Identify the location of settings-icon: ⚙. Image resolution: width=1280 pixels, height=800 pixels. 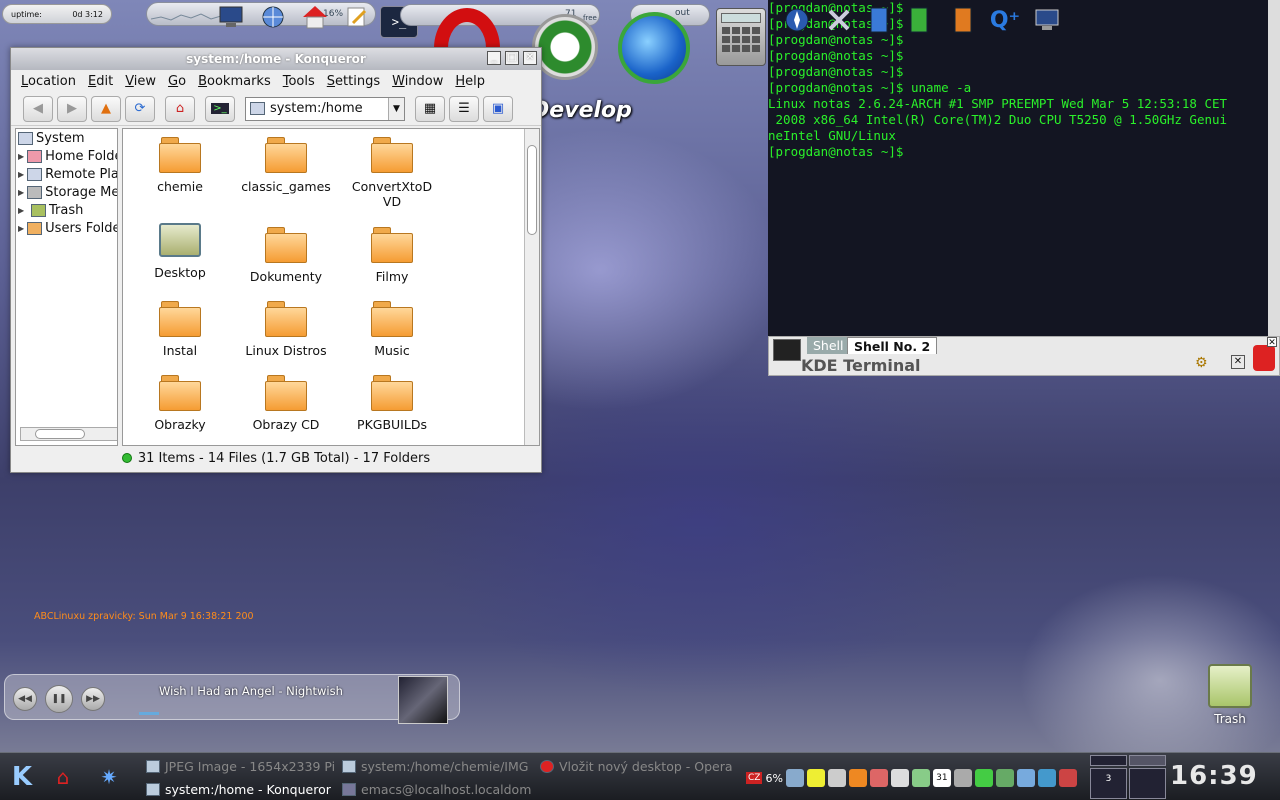
(1201, 363).